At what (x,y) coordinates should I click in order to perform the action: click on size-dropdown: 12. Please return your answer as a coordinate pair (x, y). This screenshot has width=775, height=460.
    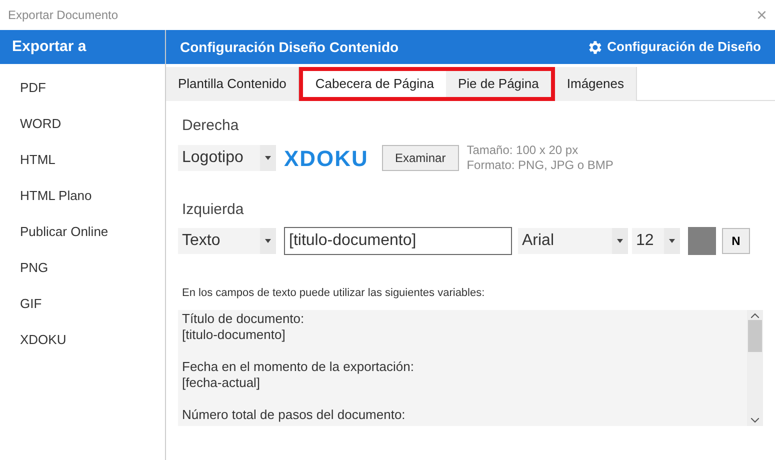
    Looking at the image, I should click on (656, 241).